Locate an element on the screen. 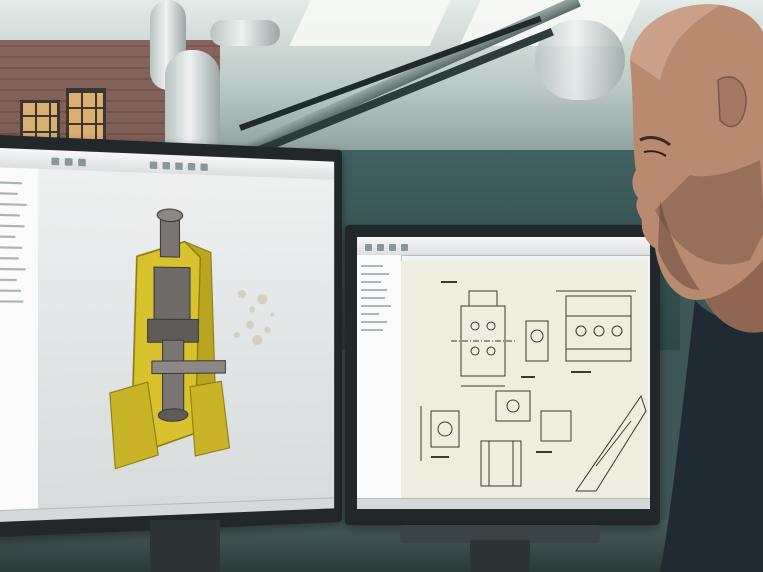  person-ear is located at coordinates (732, 102).